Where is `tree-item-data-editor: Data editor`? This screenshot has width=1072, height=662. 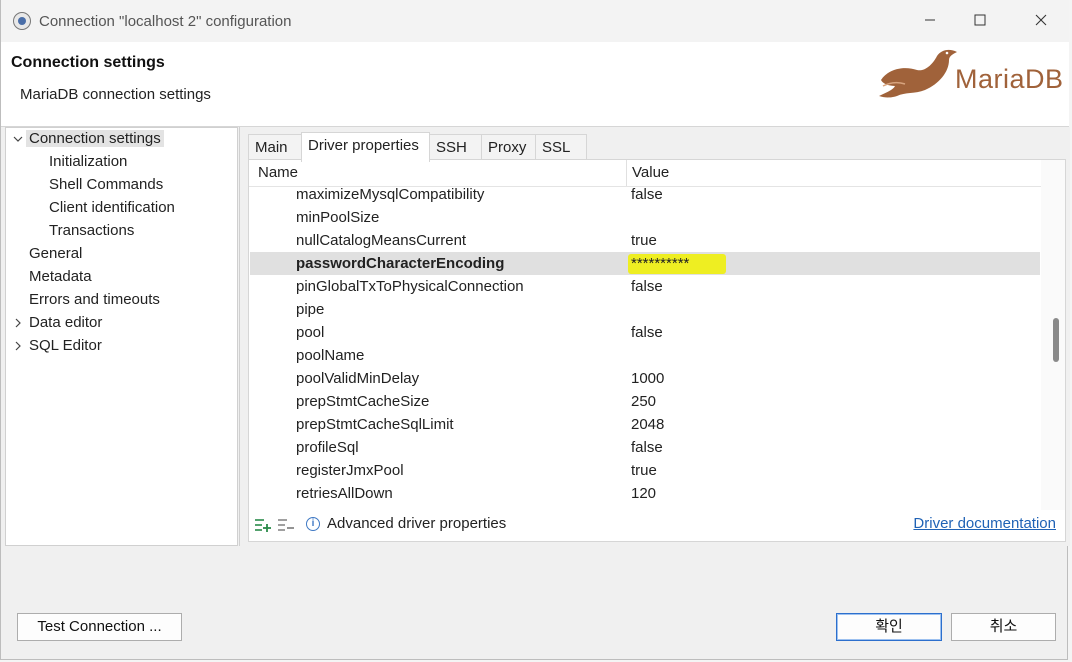 tree-item-data-editor: Data editor is located at coordinates (65, 323).